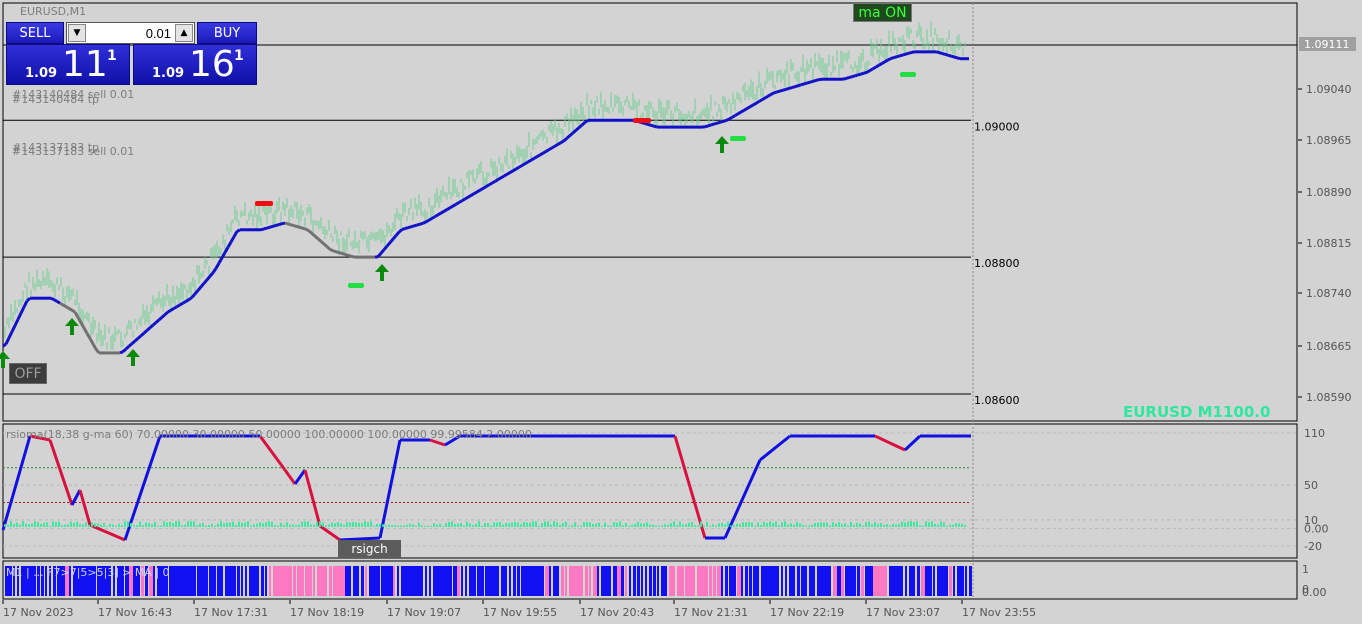 This screenshot has width=1362, height=624. I want to click on lot-size-input, so click(131, 33).